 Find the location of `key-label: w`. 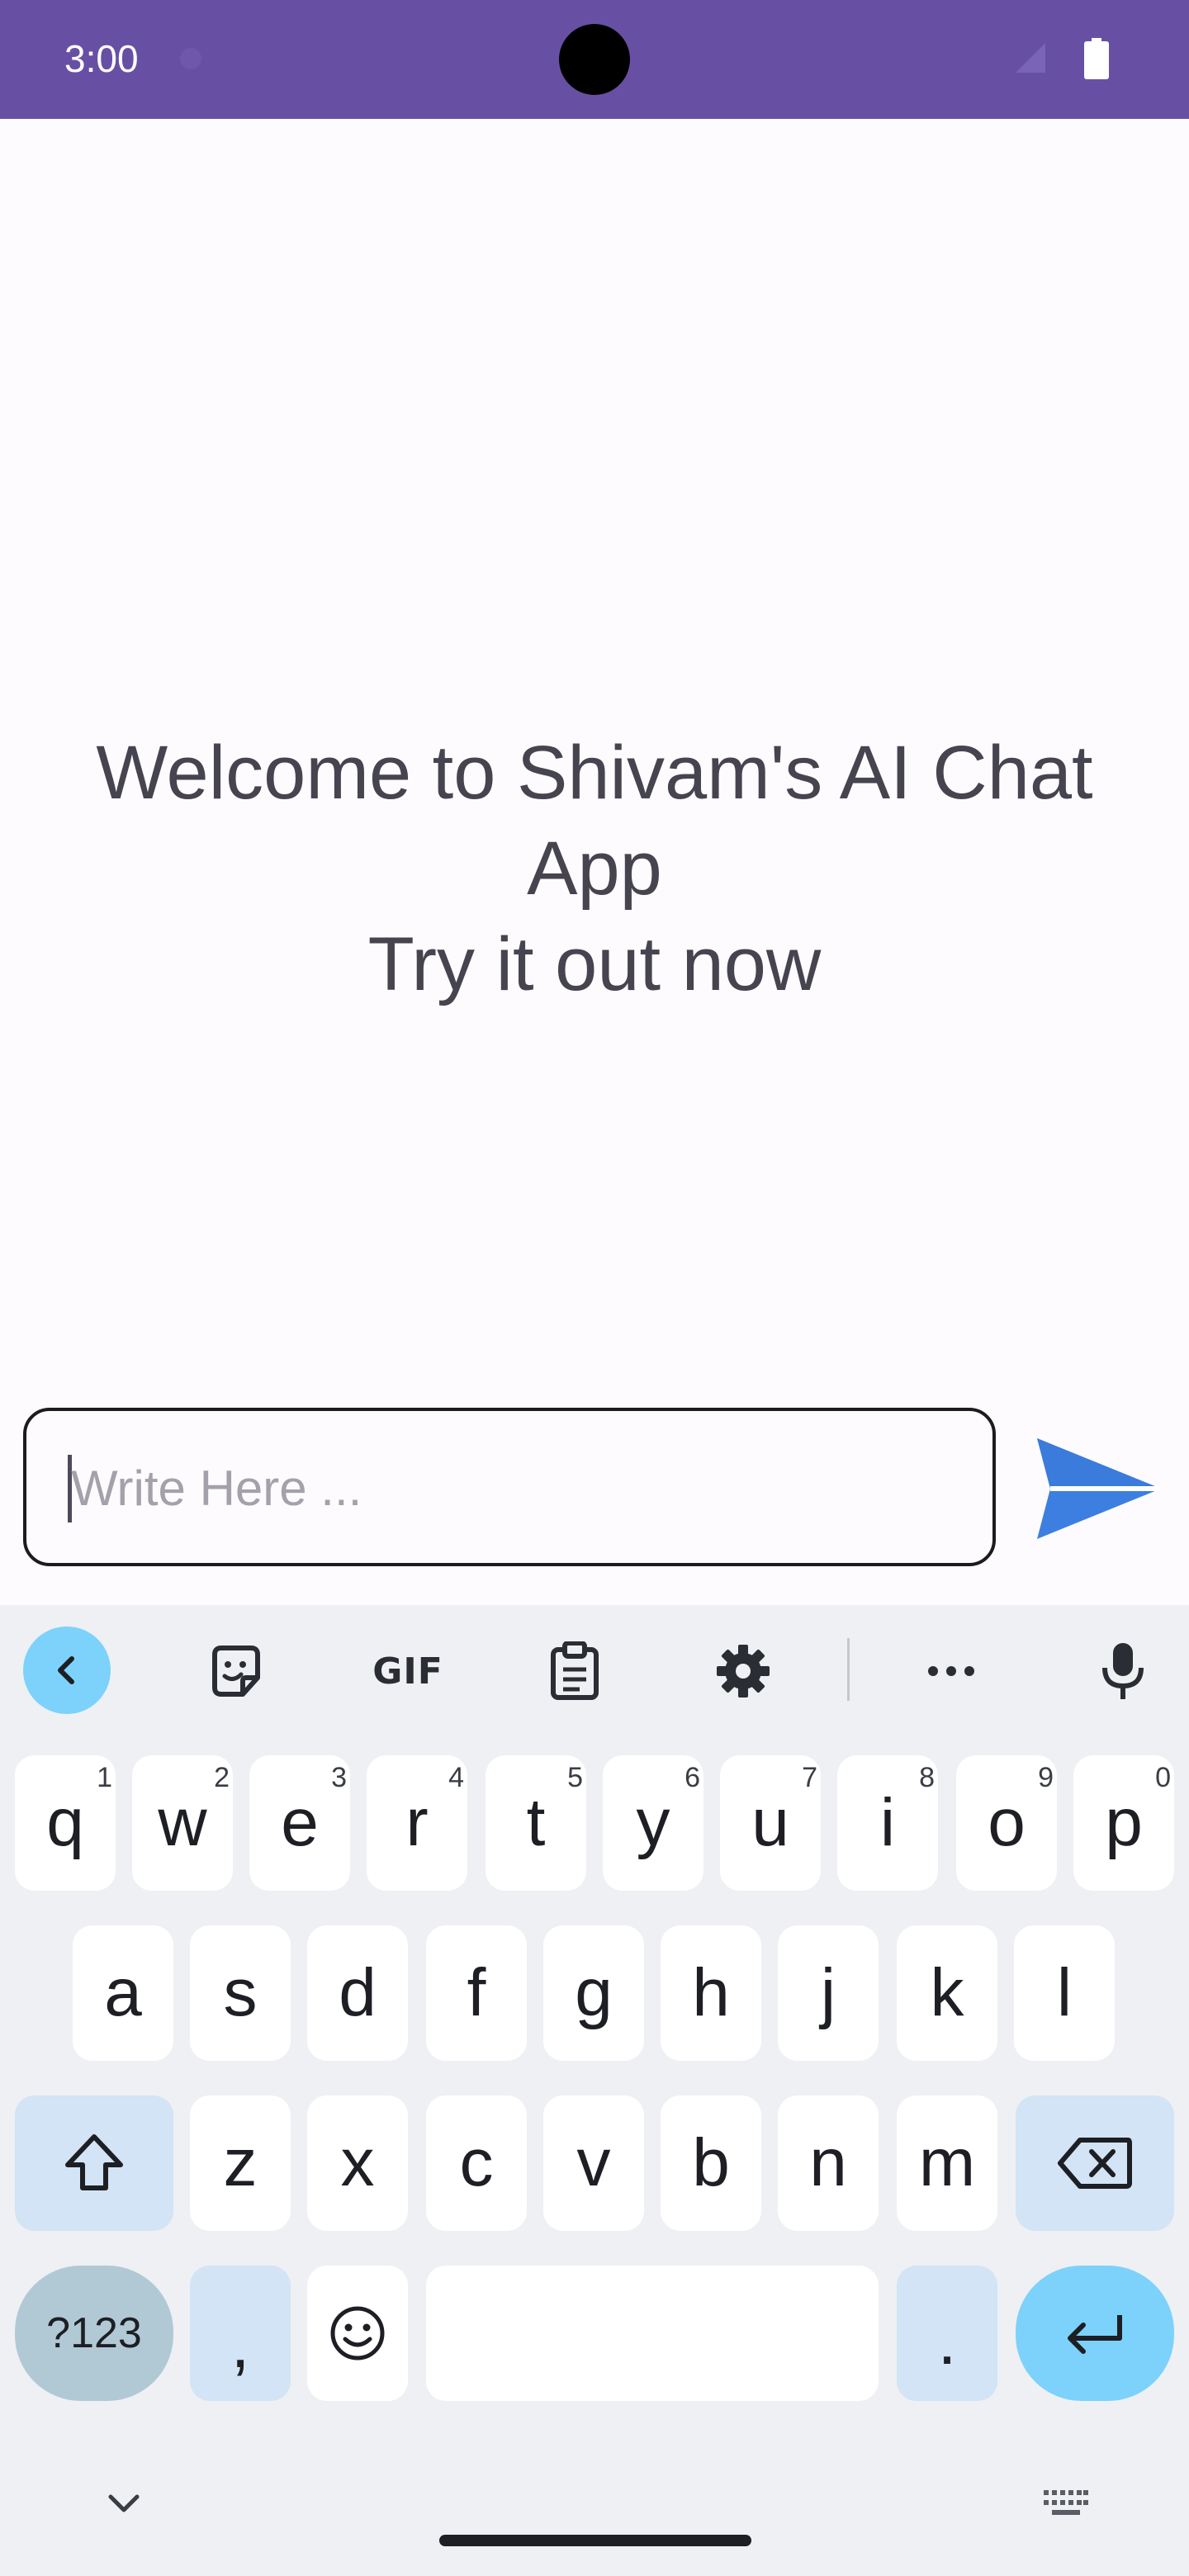

key-label: w is located at coordinates (182, 1822).